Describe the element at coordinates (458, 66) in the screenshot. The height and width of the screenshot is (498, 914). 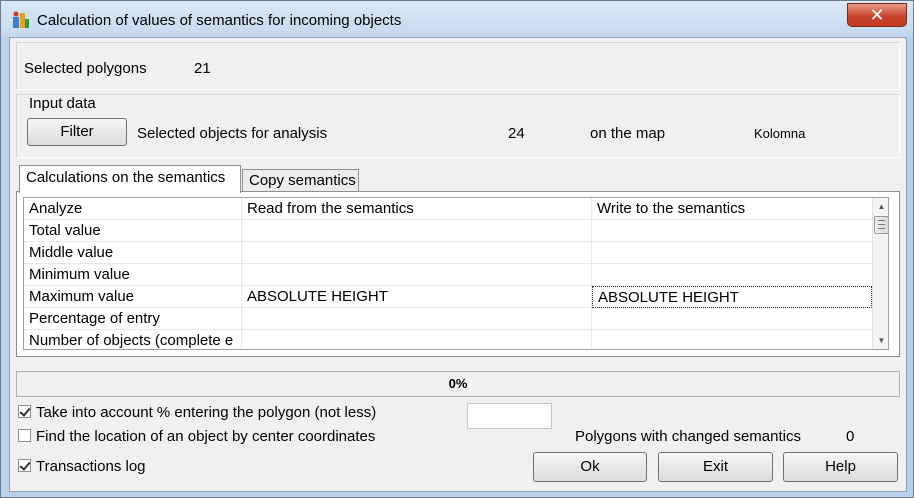
I see `summary-panel: Selected polygons 21` at that location.